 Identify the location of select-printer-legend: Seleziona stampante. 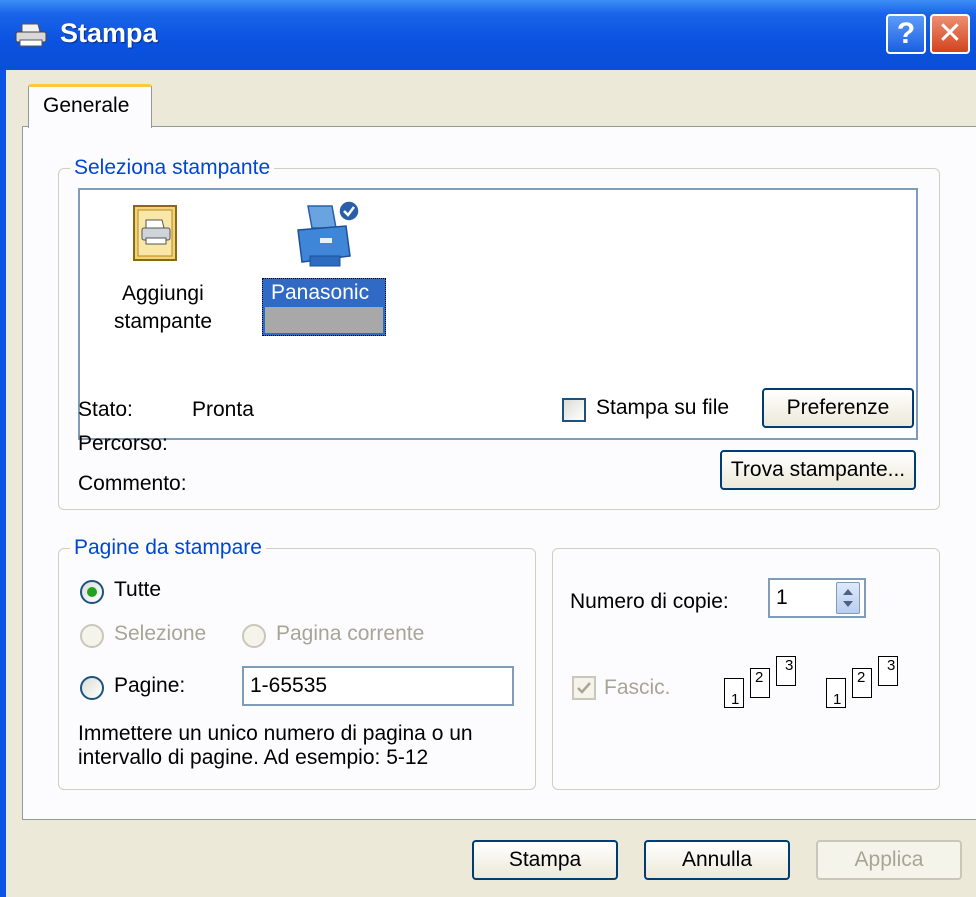
(172, 168).